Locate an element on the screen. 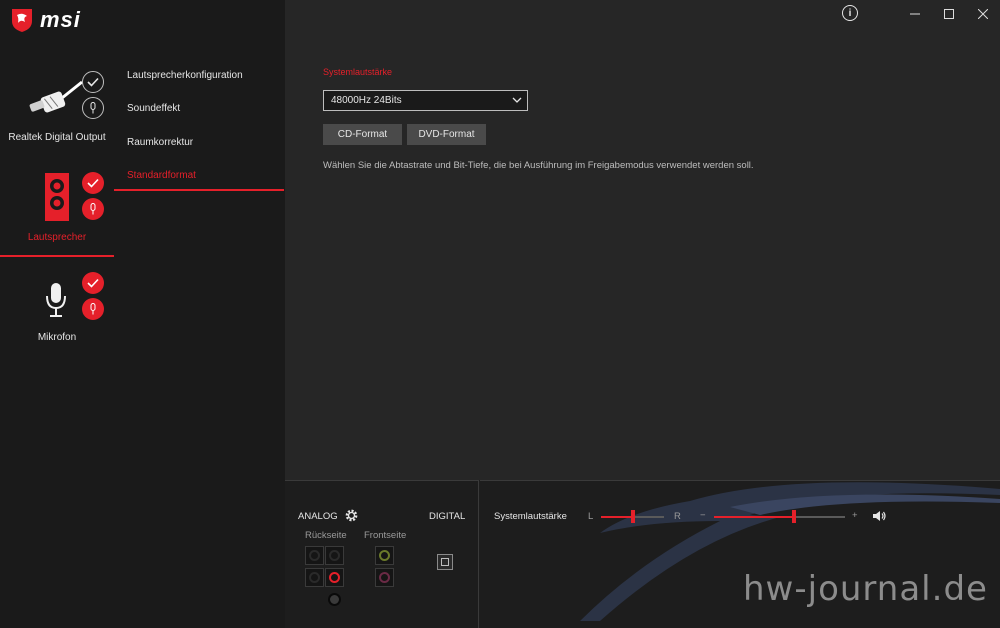 This screenshot has height=628, width=1000. maximize-icon is located at coordinates (949, 14).